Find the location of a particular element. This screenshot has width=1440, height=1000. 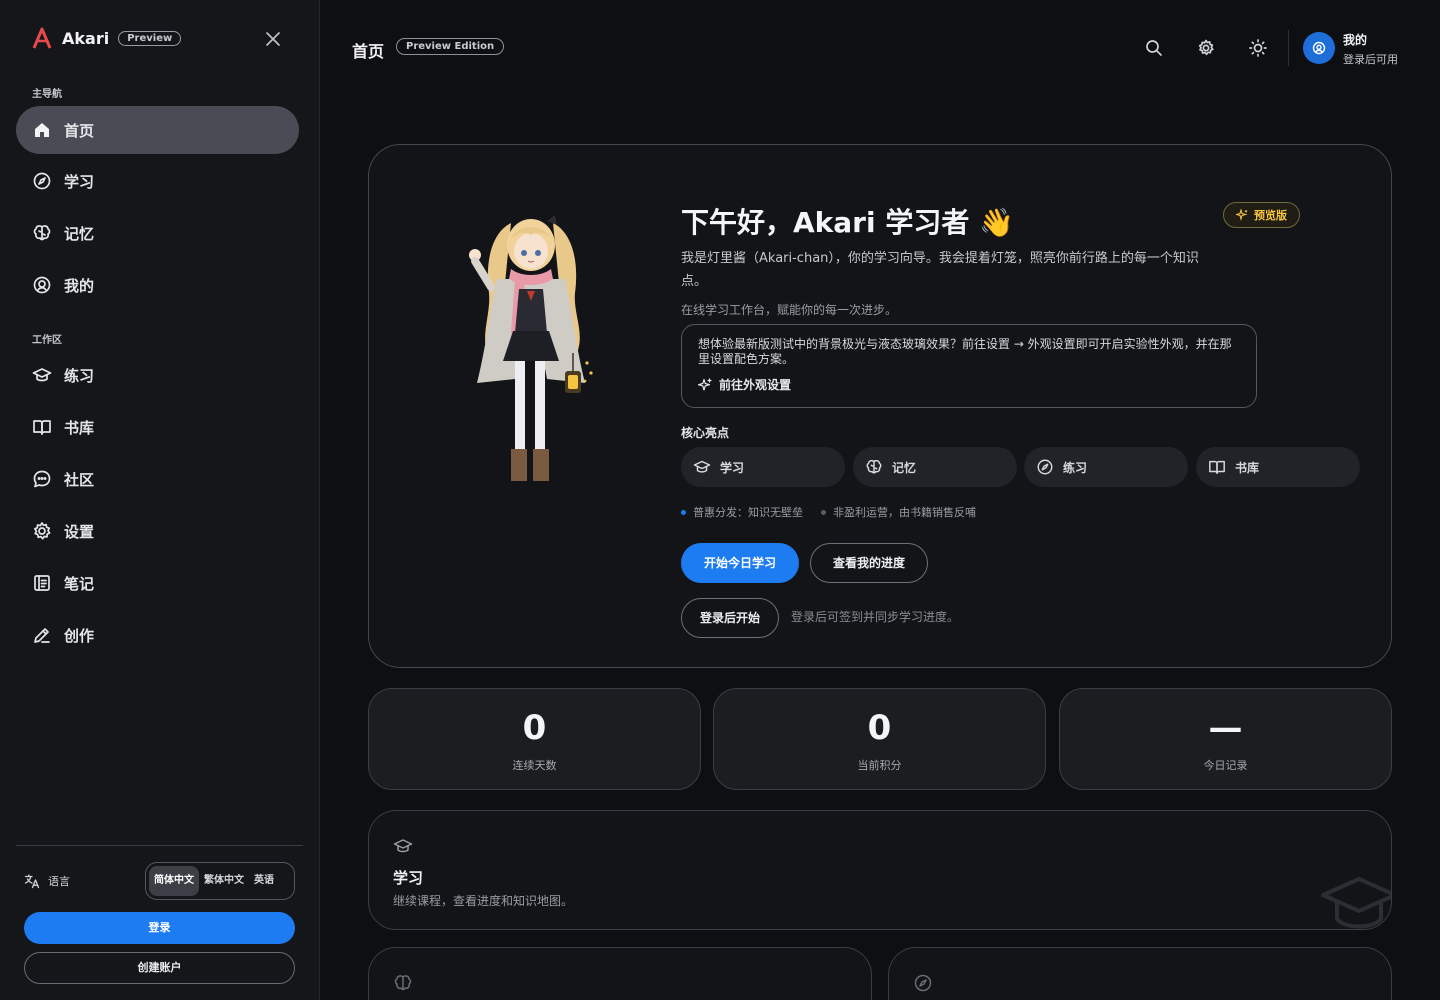

topbar-separator is located at coordinates (1288, 48).